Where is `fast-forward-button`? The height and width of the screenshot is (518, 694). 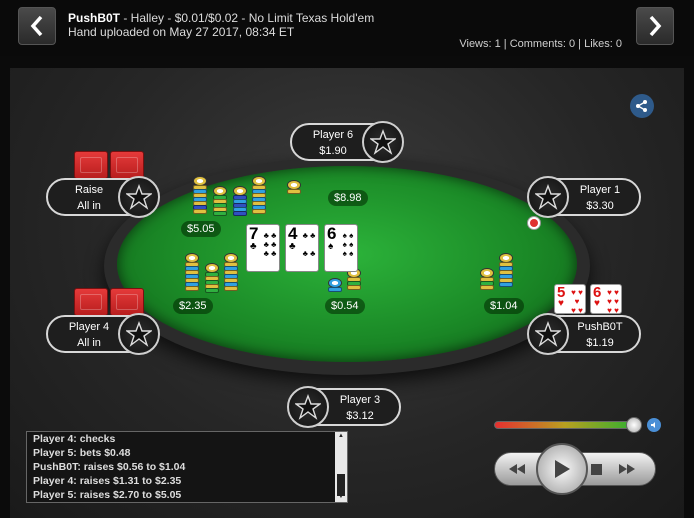
fast-forward-button is located at coordinates (627, 469).